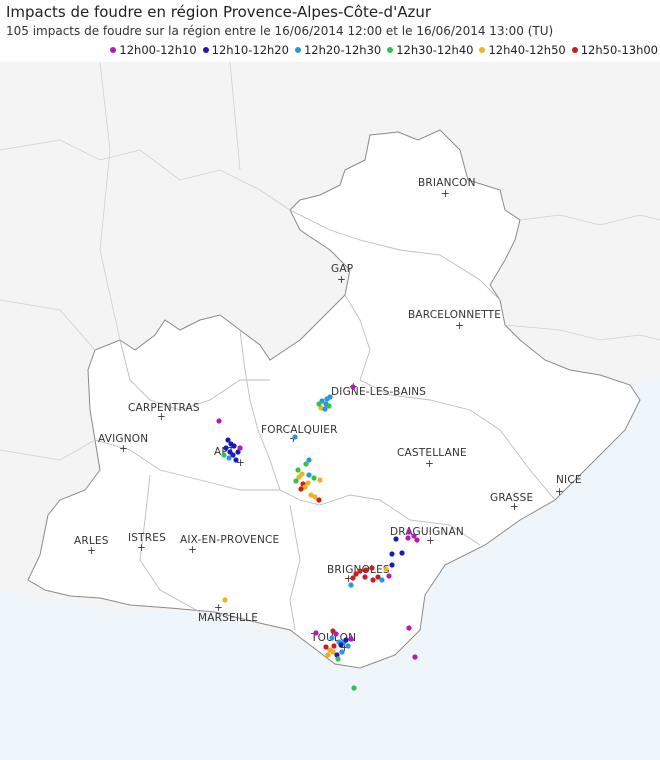 This screenshot has width=660, height=760. Describe the element at coordinates (299, 430) in the screenshot. I see `svg-text: FORCALQUIER` at that location.